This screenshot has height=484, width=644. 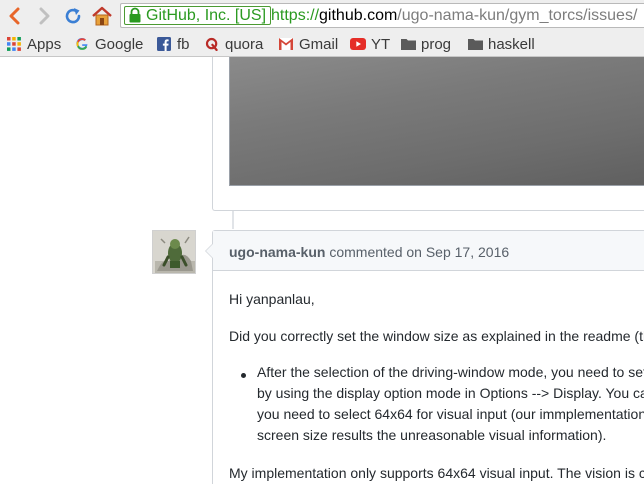 I want to click on back-button, so click(x=15, y=16).